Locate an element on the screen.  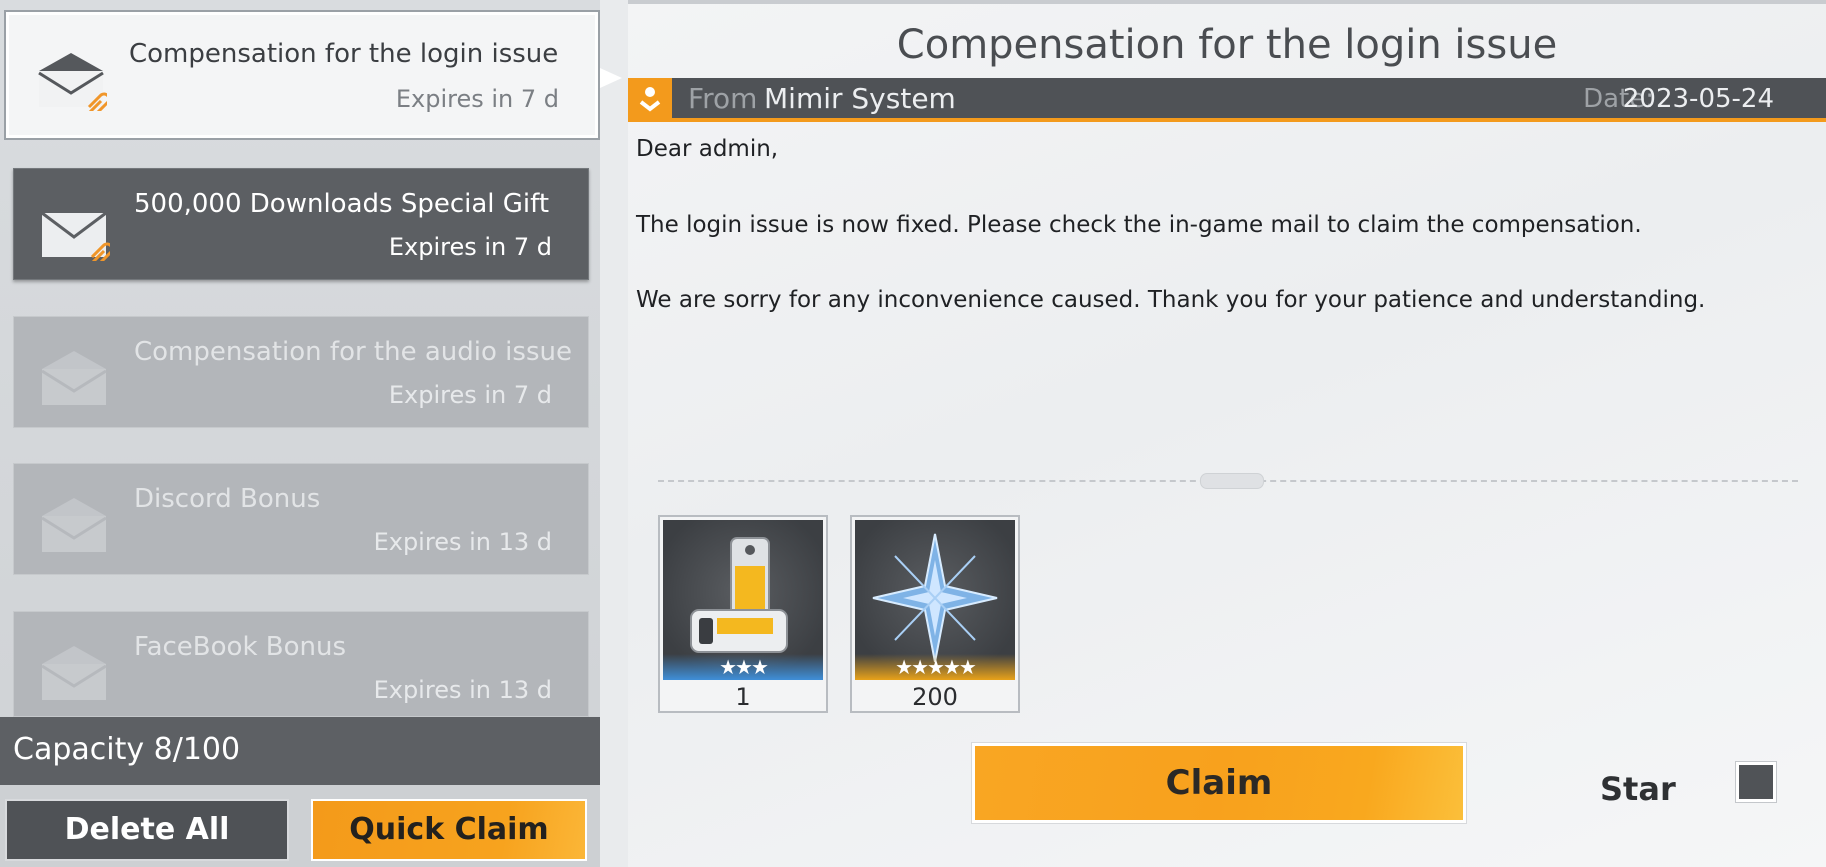
from-label: From is located at coordinates (723, 98).